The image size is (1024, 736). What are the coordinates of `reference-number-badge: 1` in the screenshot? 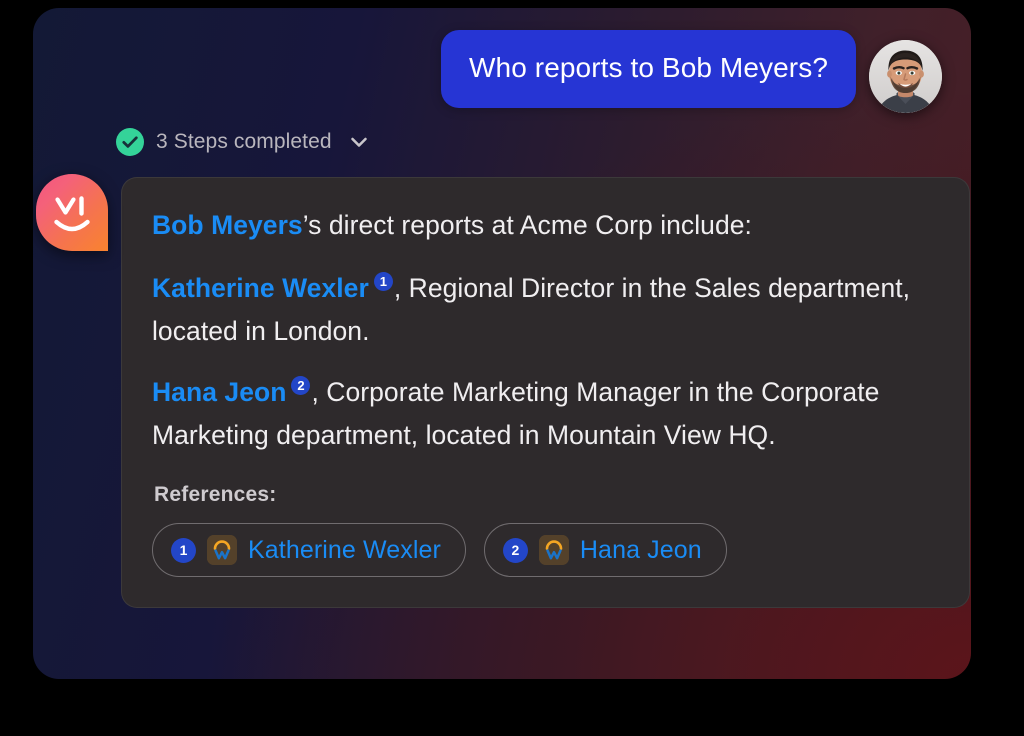 It's located at (183, 550).